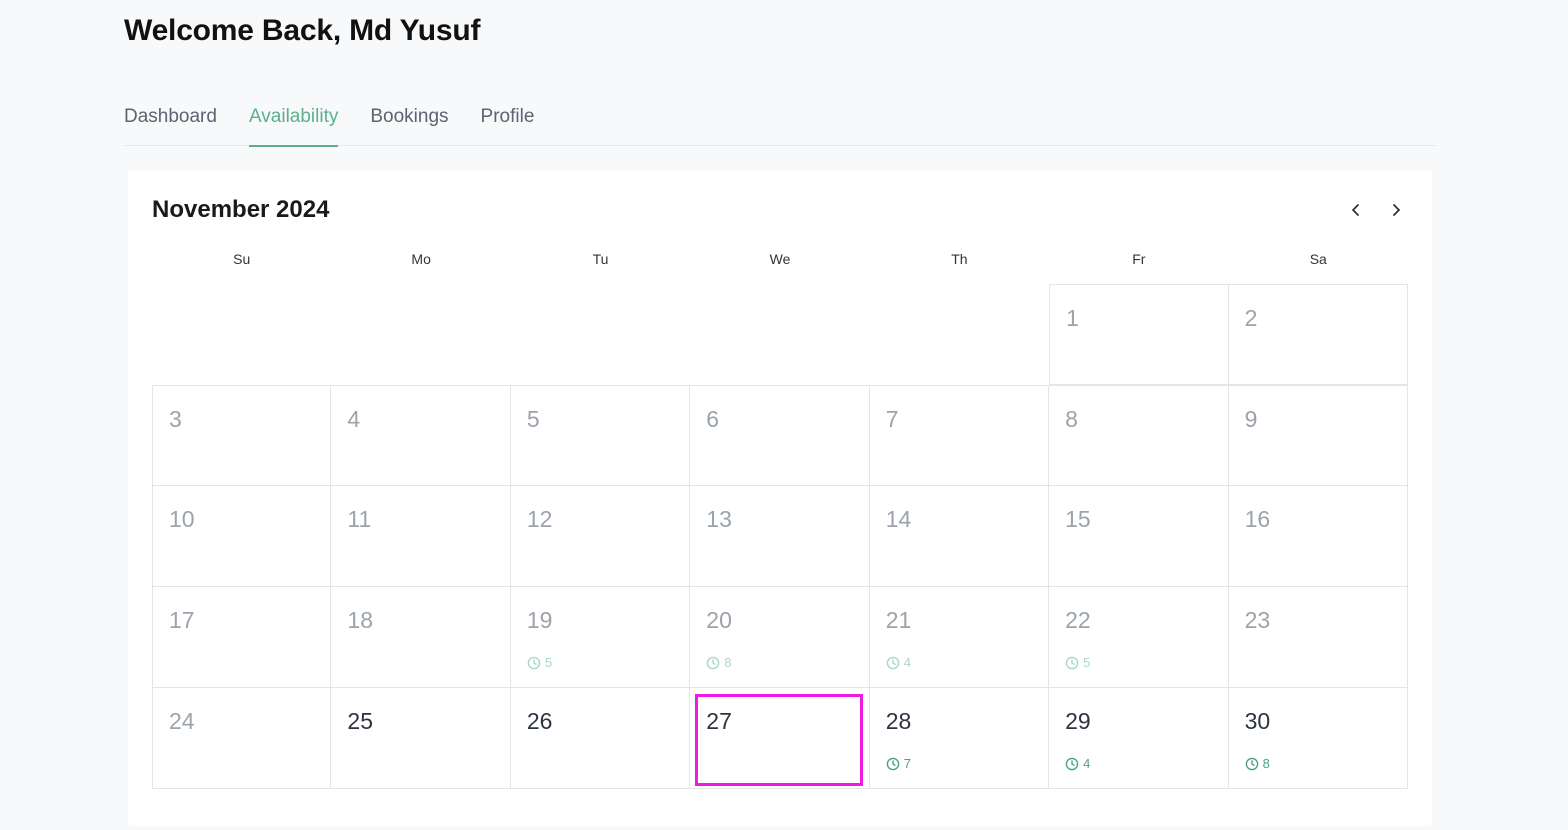  I want to click on calendar-day-cell: 5, so click(600, 435).